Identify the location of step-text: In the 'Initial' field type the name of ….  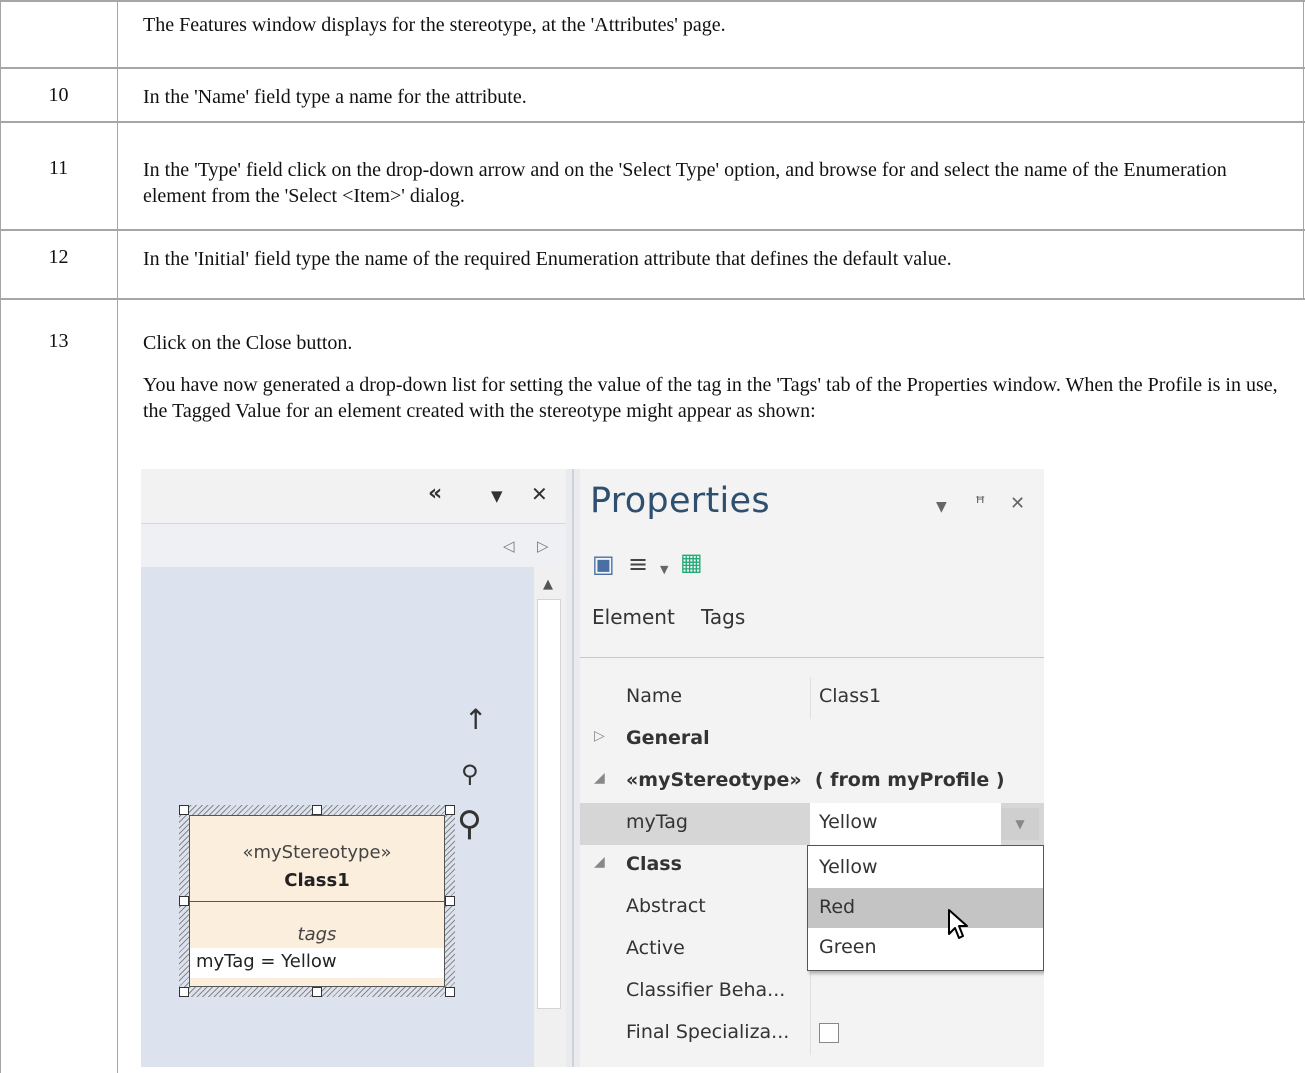
(547, 259).